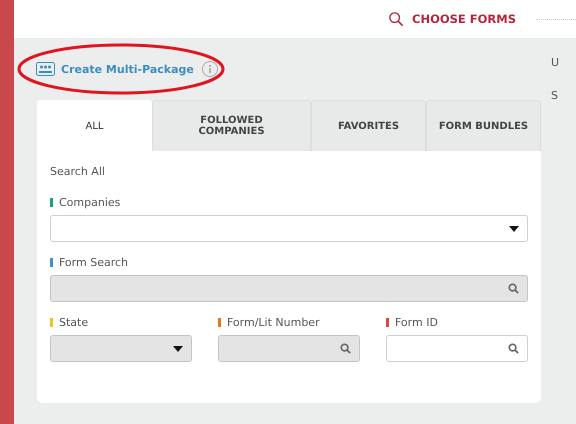  What do you see at coordinates (231, 125) in the screenshot?
I see `tab: FOLLOWED COMPANIES` at bounding box center [231, 125].